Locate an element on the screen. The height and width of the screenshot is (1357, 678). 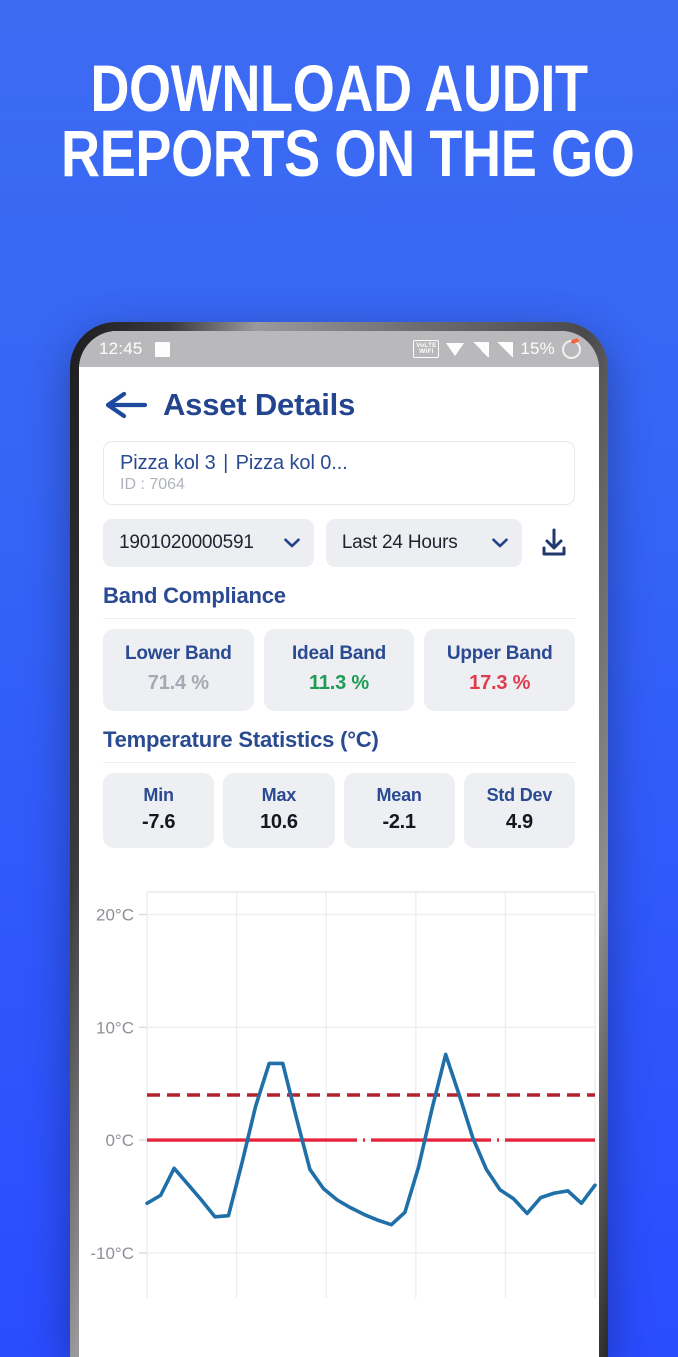
signal-bars-icon is located at coordinates (481, 349).